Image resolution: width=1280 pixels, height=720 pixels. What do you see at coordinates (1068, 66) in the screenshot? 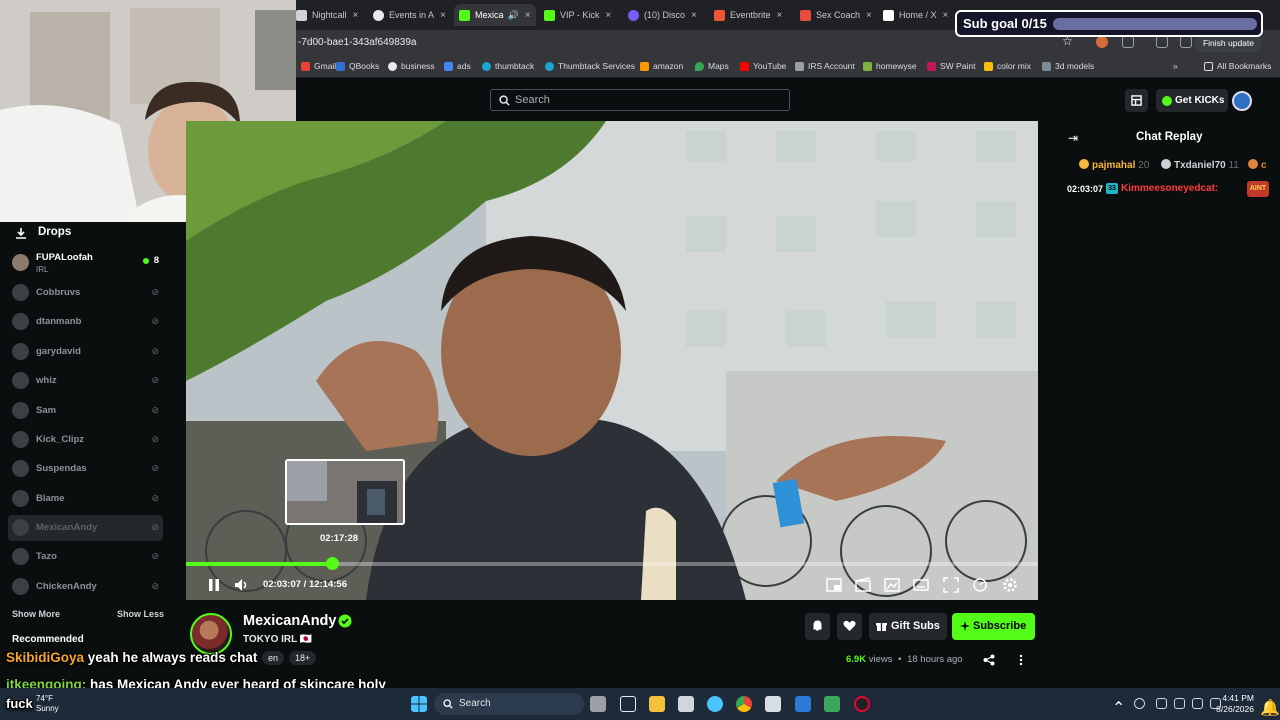
I see `bookmark-item: 3d models` at bounding box center [1068, 66].